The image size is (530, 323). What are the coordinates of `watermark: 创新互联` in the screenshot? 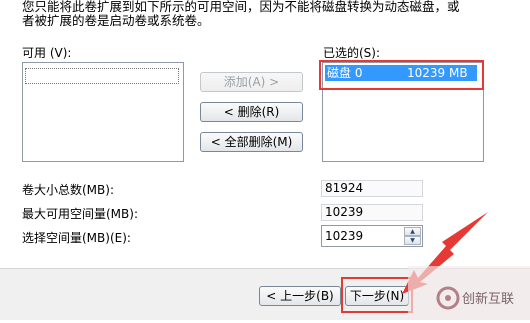 It's located at (469, 293).